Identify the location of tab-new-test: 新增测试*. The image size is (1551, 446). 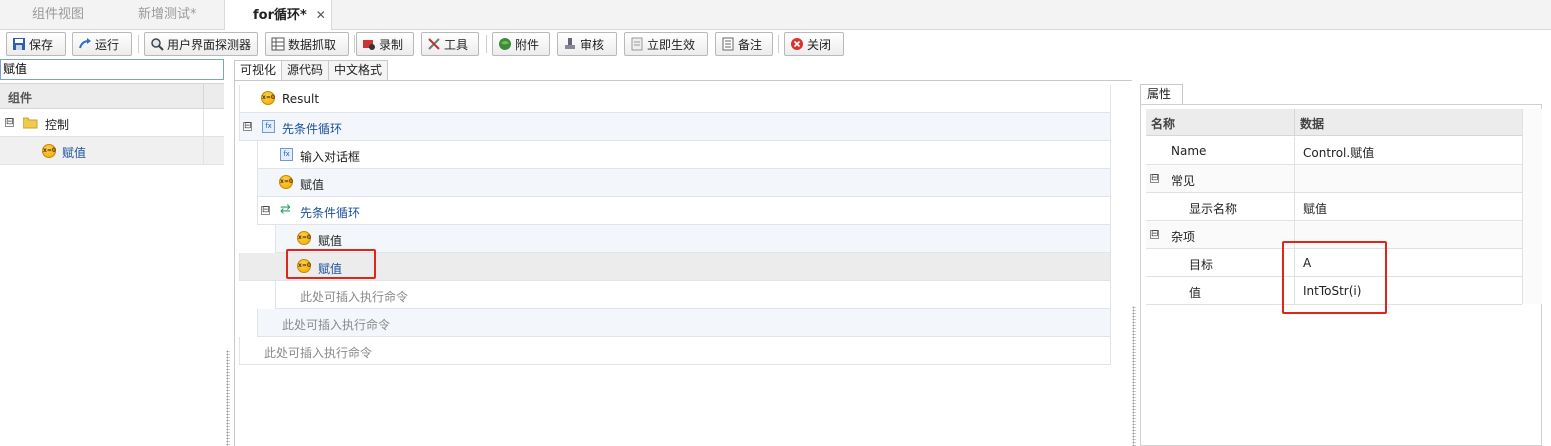
(167, 15).